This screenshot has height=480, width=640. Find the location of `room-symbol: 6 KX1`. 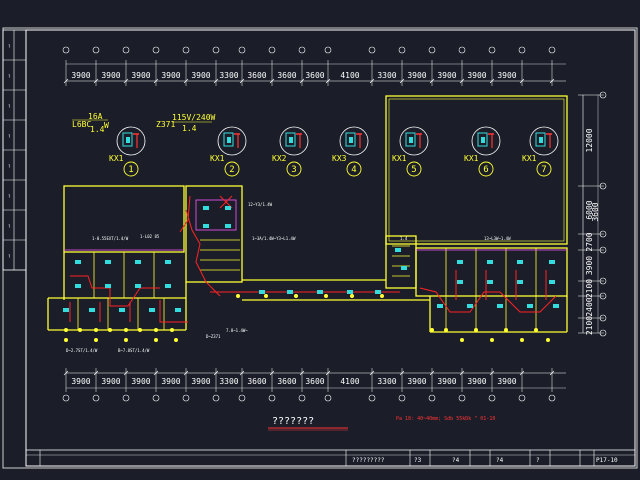

room-symbol: 6 KX1 is located at coordinates (482, 151).